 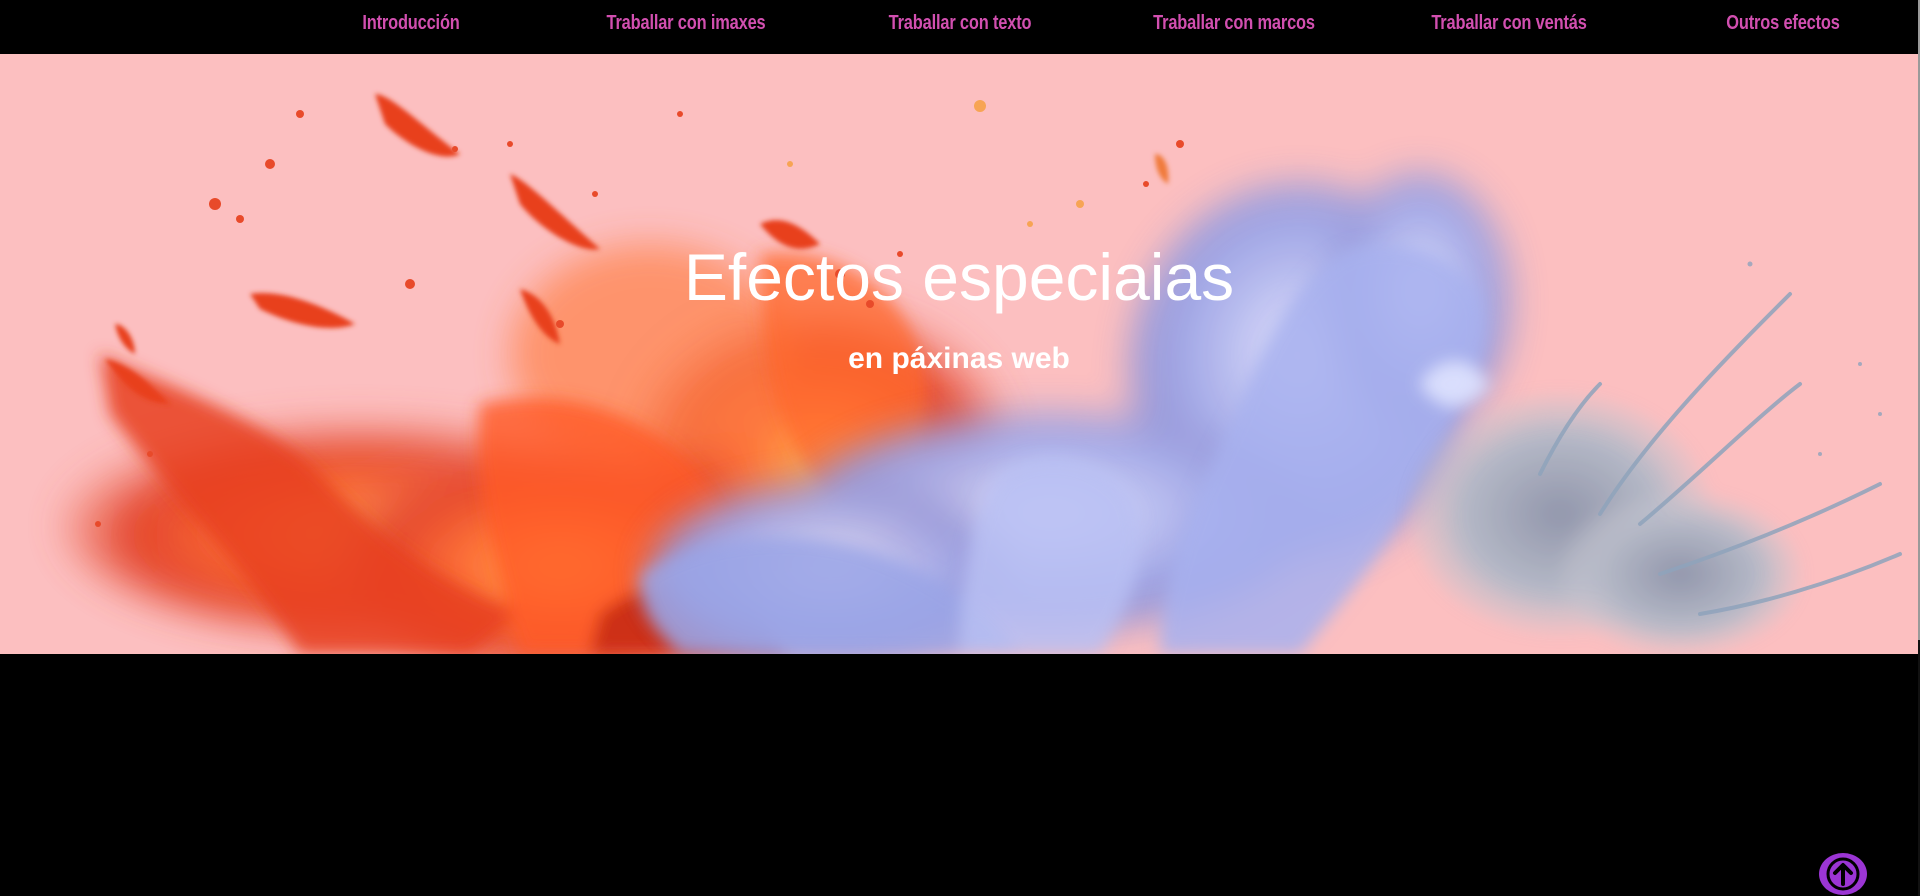 What do you see at coordinates (1508, 23) in the screenshot?
I see `nav-link-ventas: Traballar con ventás` at bounding box center [1508, 23].